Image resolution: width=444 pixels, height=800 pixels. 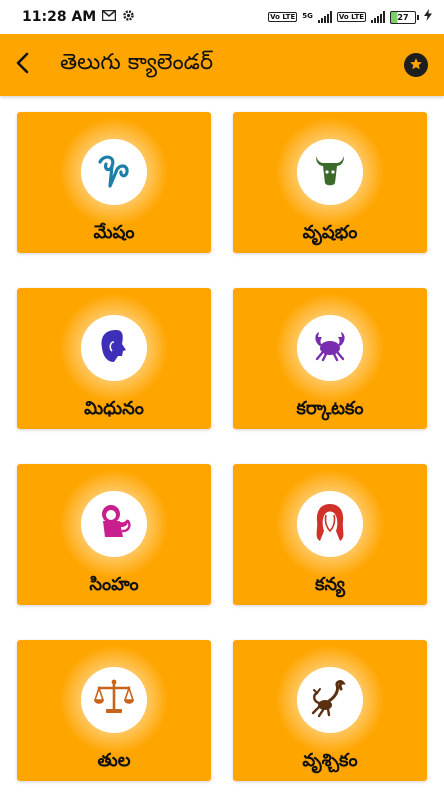 I want to click on volte-icon-2: Vo LTE, so click(x=351, y=17).